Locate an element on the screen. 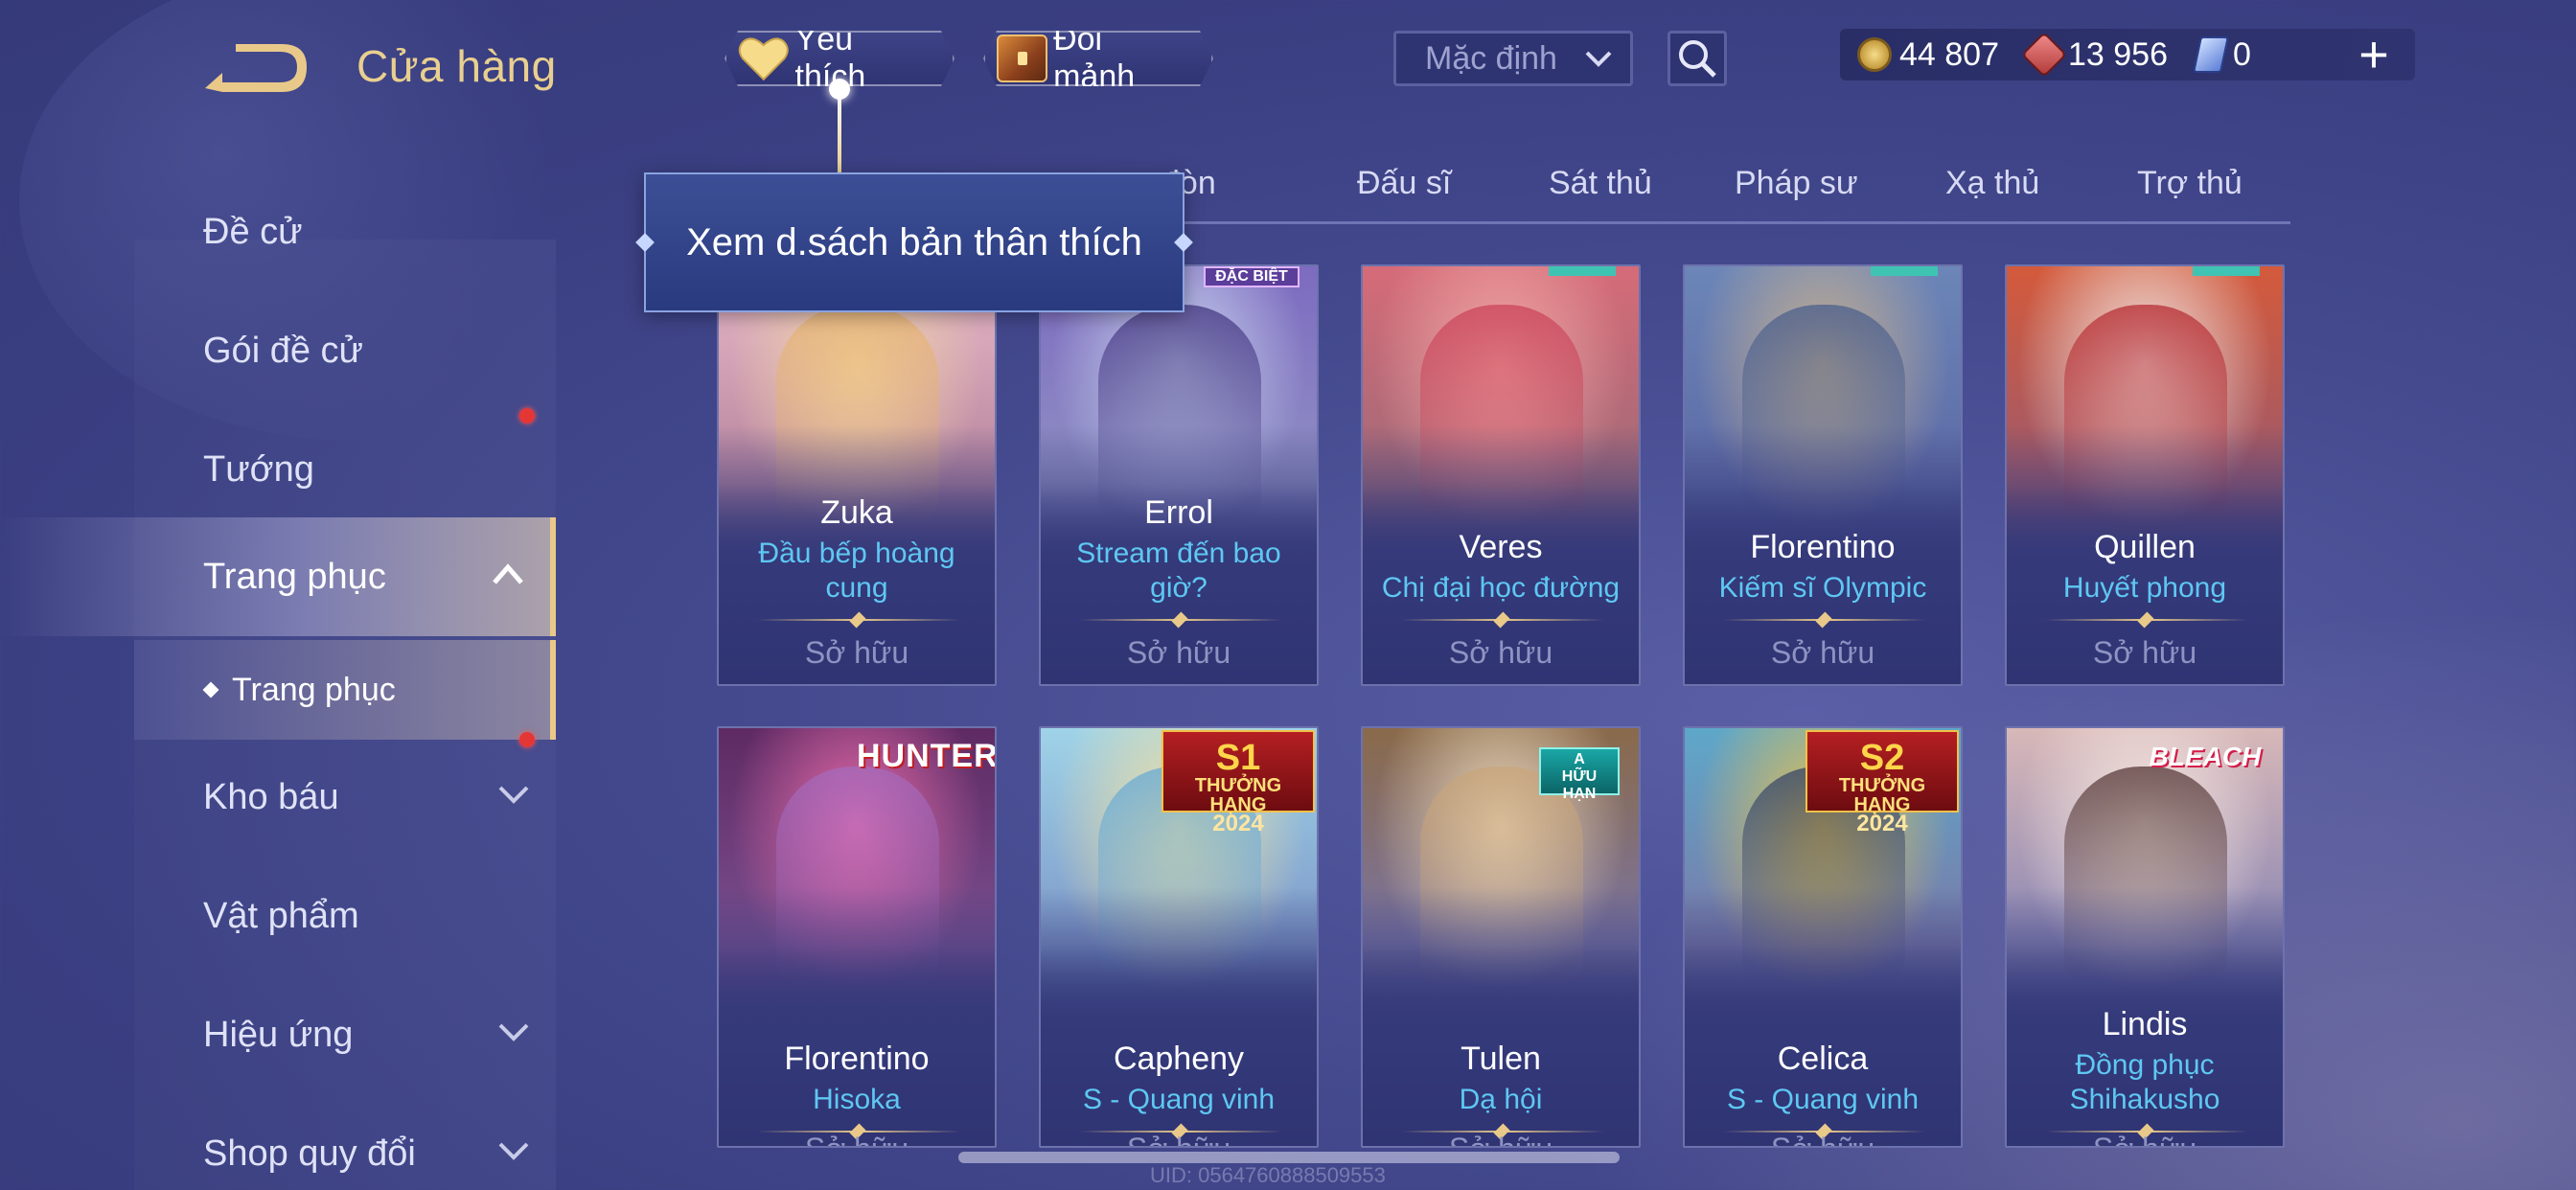 The height and width of the screenshot is (1190, 2576). tab-mage: Pháp sư is located at coordinates (1796, 183).